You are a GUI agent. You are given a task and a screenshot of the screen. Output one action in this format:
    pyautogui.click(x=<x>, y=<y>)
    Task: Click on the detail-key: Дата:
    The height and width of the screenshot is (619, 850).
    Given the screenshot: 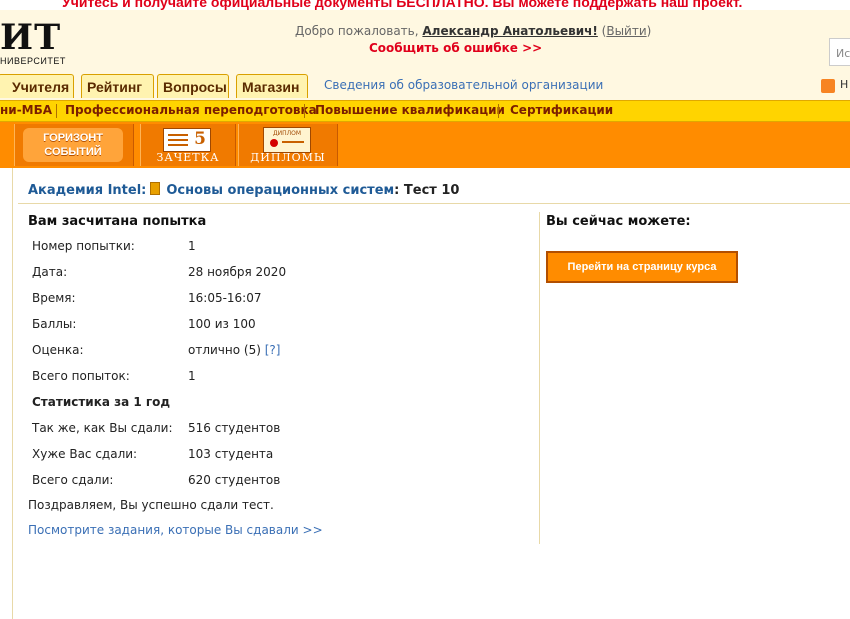 What is the action you would take?
    pyautogui.click(x=50, y=272)
    